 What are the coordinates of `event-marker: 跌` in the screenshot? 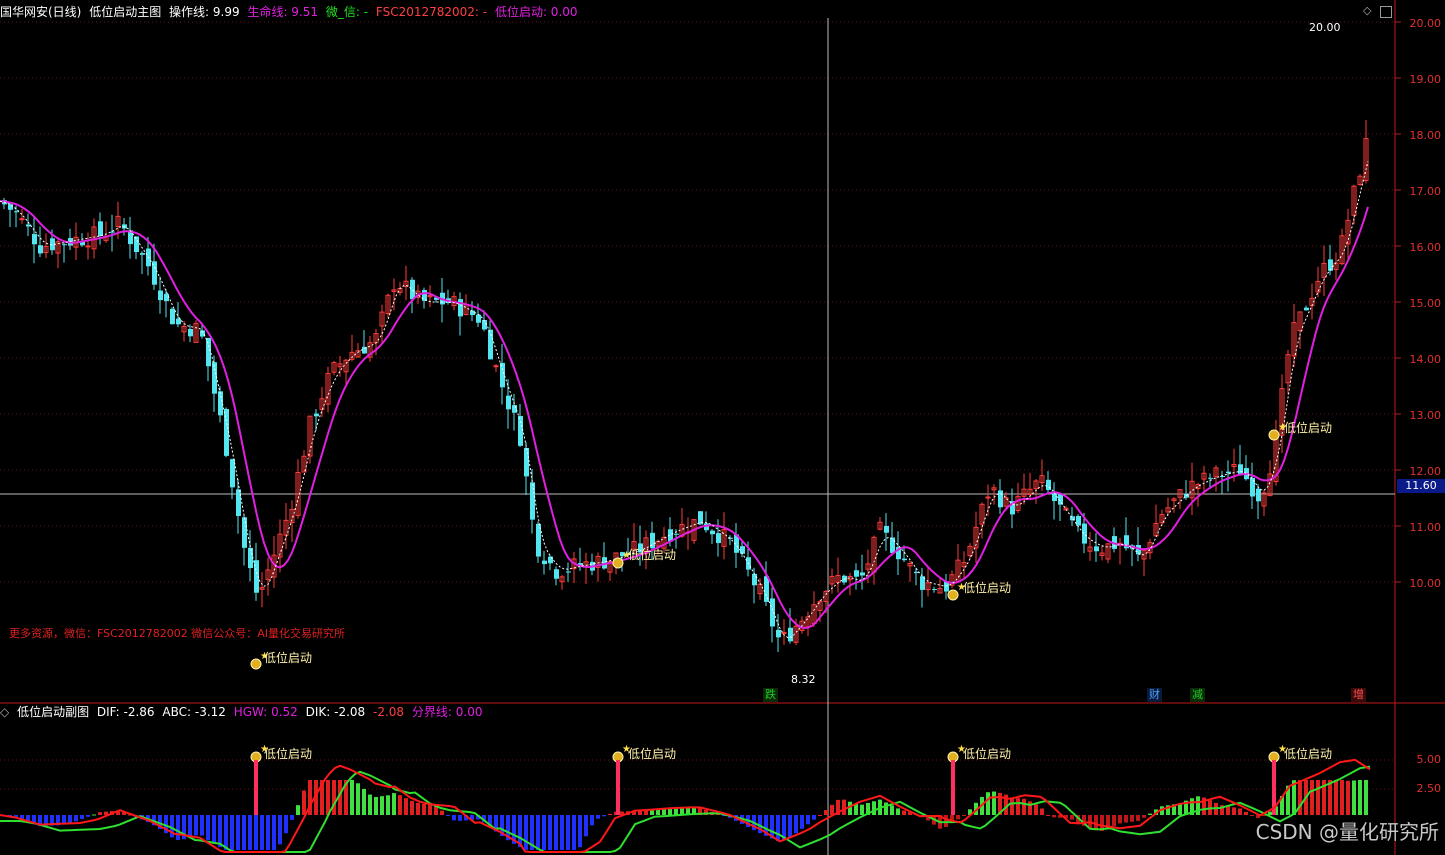 It's located at (770, 695).